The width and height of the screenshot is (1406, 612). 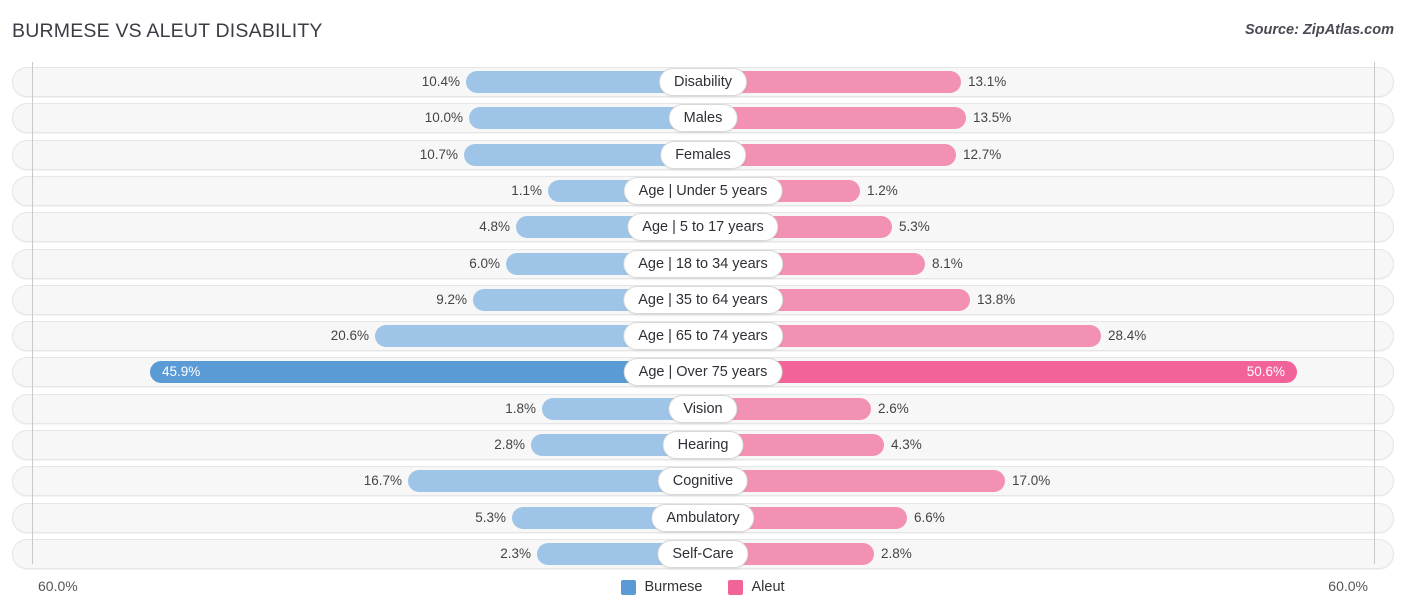 I want to click on row-label-pill: Disability, so click(x=703, y=82).